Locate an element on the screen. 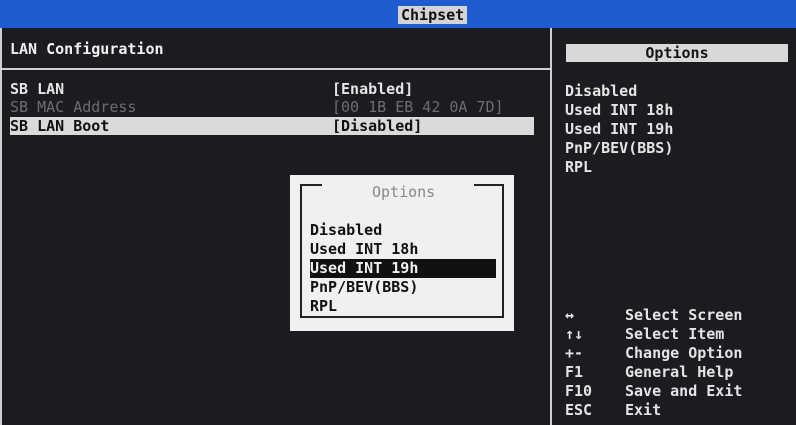 This screenshot has height=425, width=796. setting-row-sb-lan: SB LAN [Enabled] is located at coordinates (272, 89).